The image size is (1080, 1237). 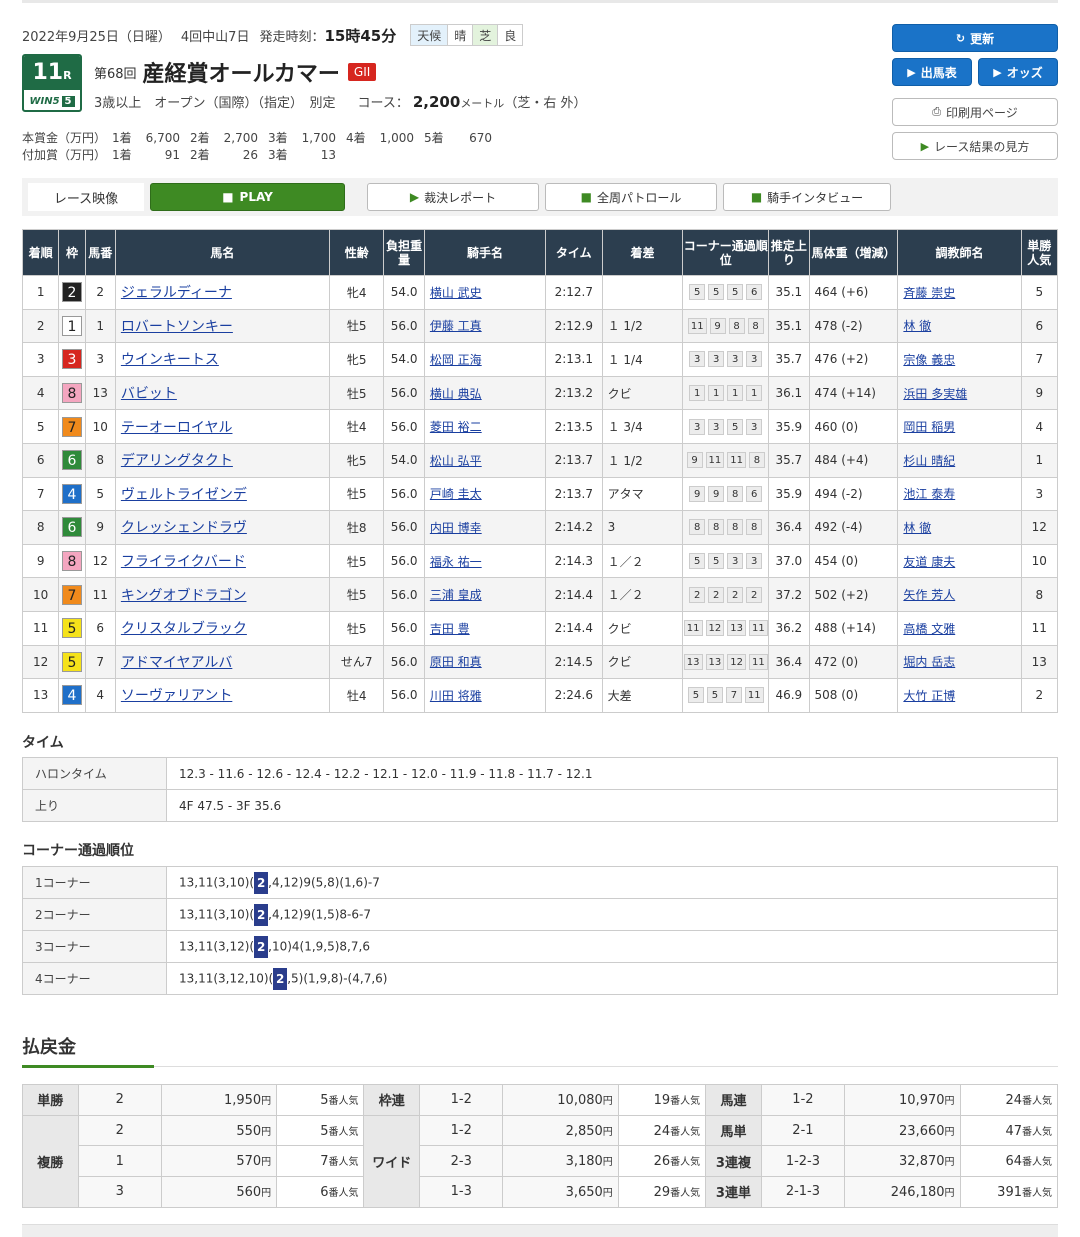 I want to click on trainer-link: 宗像 義忠, so click(x=929, y=360).